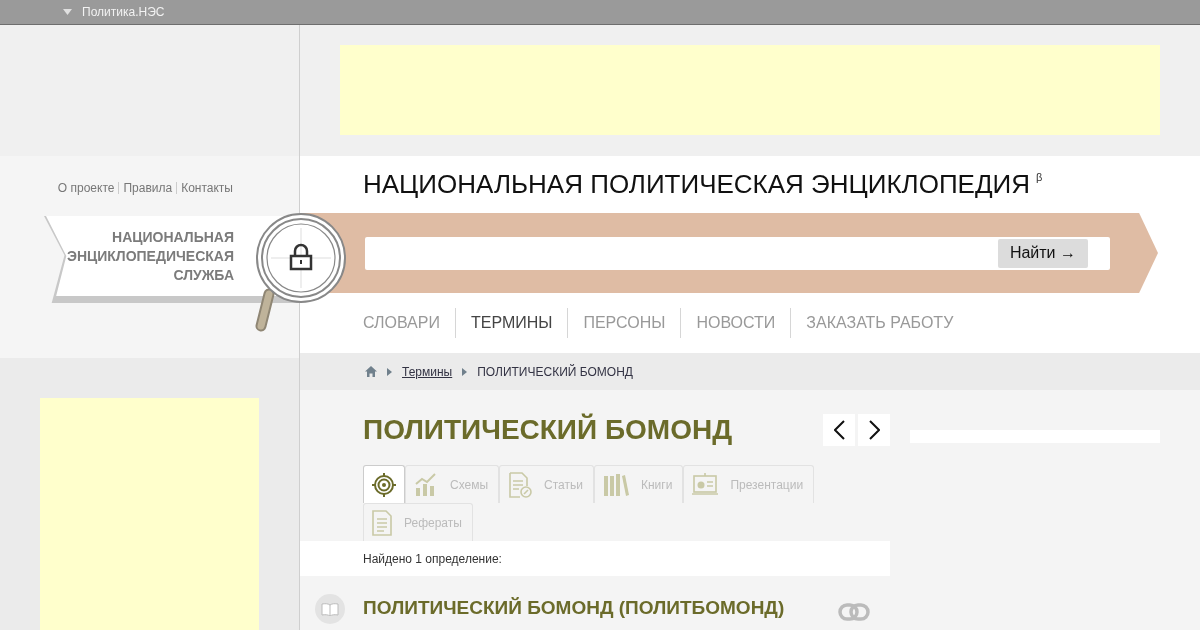 The image size is (1200, 630). What do you see at coordinates (67, 12) in the screenshot?
I see `caret-icon` at bounding box center [67, 12].